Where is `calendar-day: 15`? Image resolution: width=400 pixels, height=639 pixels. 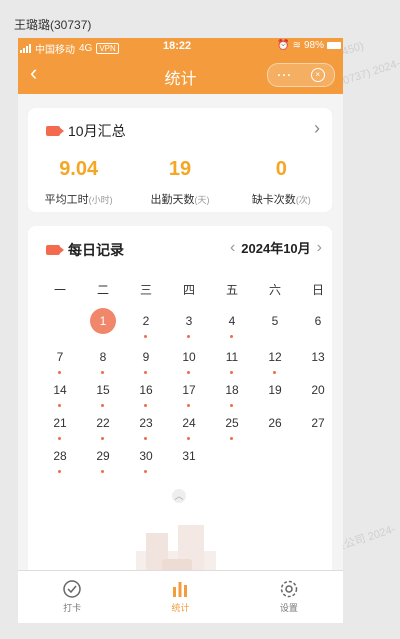 calendar-day: 15 is located at coordinates (103, 393).